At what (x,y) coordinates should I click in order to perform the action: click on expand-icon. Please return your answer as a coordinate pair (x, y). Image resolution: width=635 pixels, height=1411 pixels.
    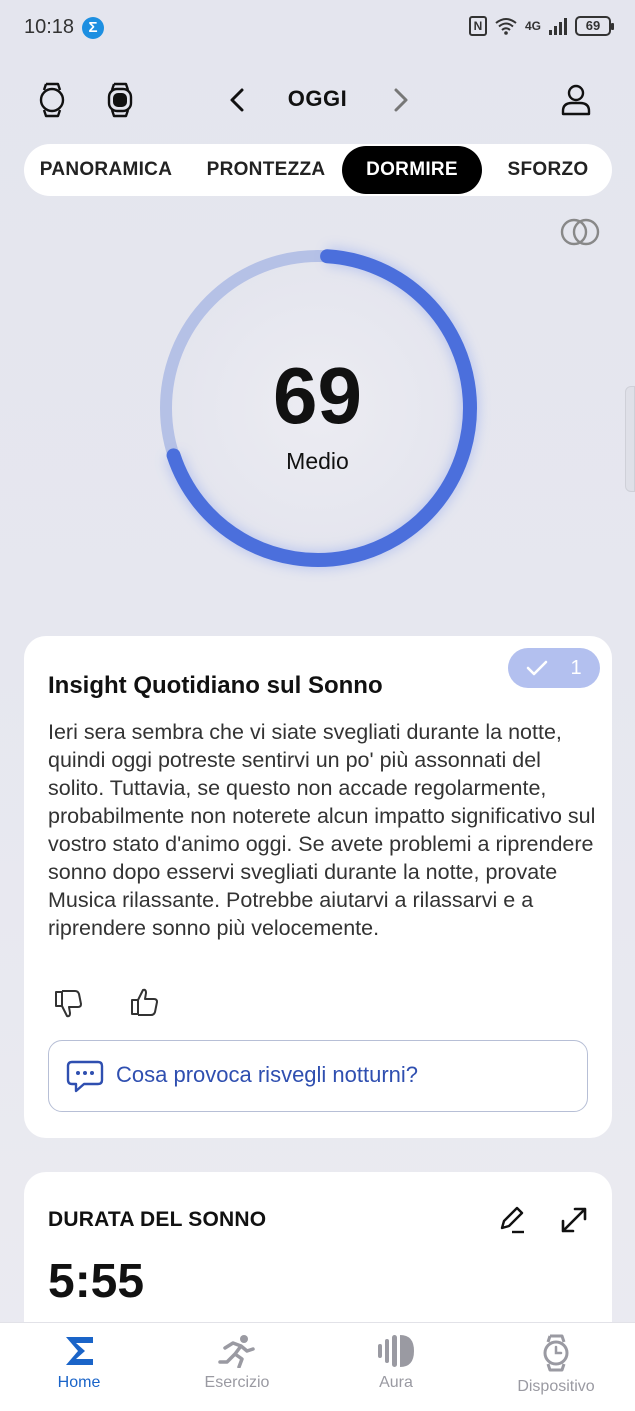
    Looking at the image, I should click on (574, 1220).